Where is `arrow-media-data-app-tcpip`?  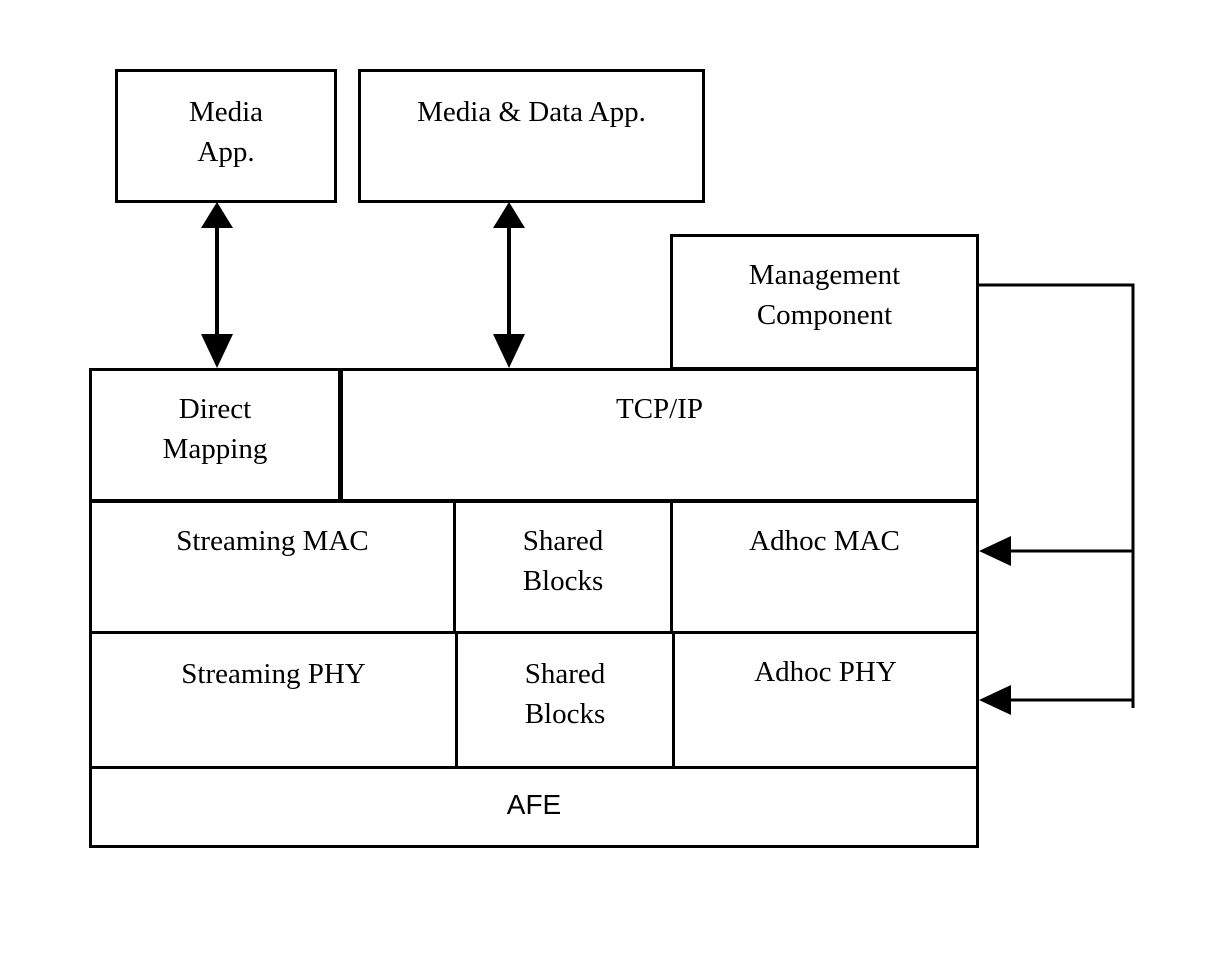
arrow-media-data-app-tcpip is located at coordinates (509, 285).